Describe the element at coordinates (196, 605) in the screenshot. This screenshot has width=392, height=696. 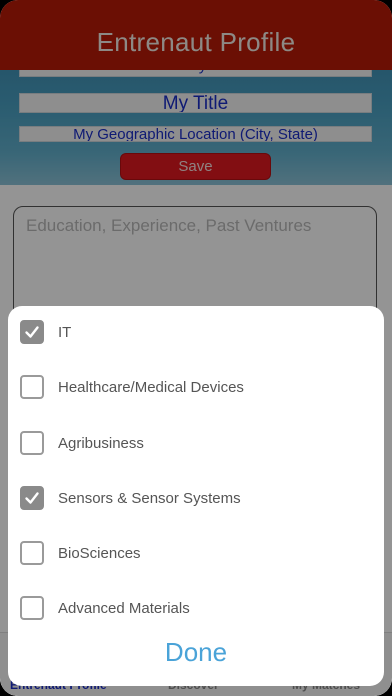
I see `list-item: Advanced Materials` at that location.